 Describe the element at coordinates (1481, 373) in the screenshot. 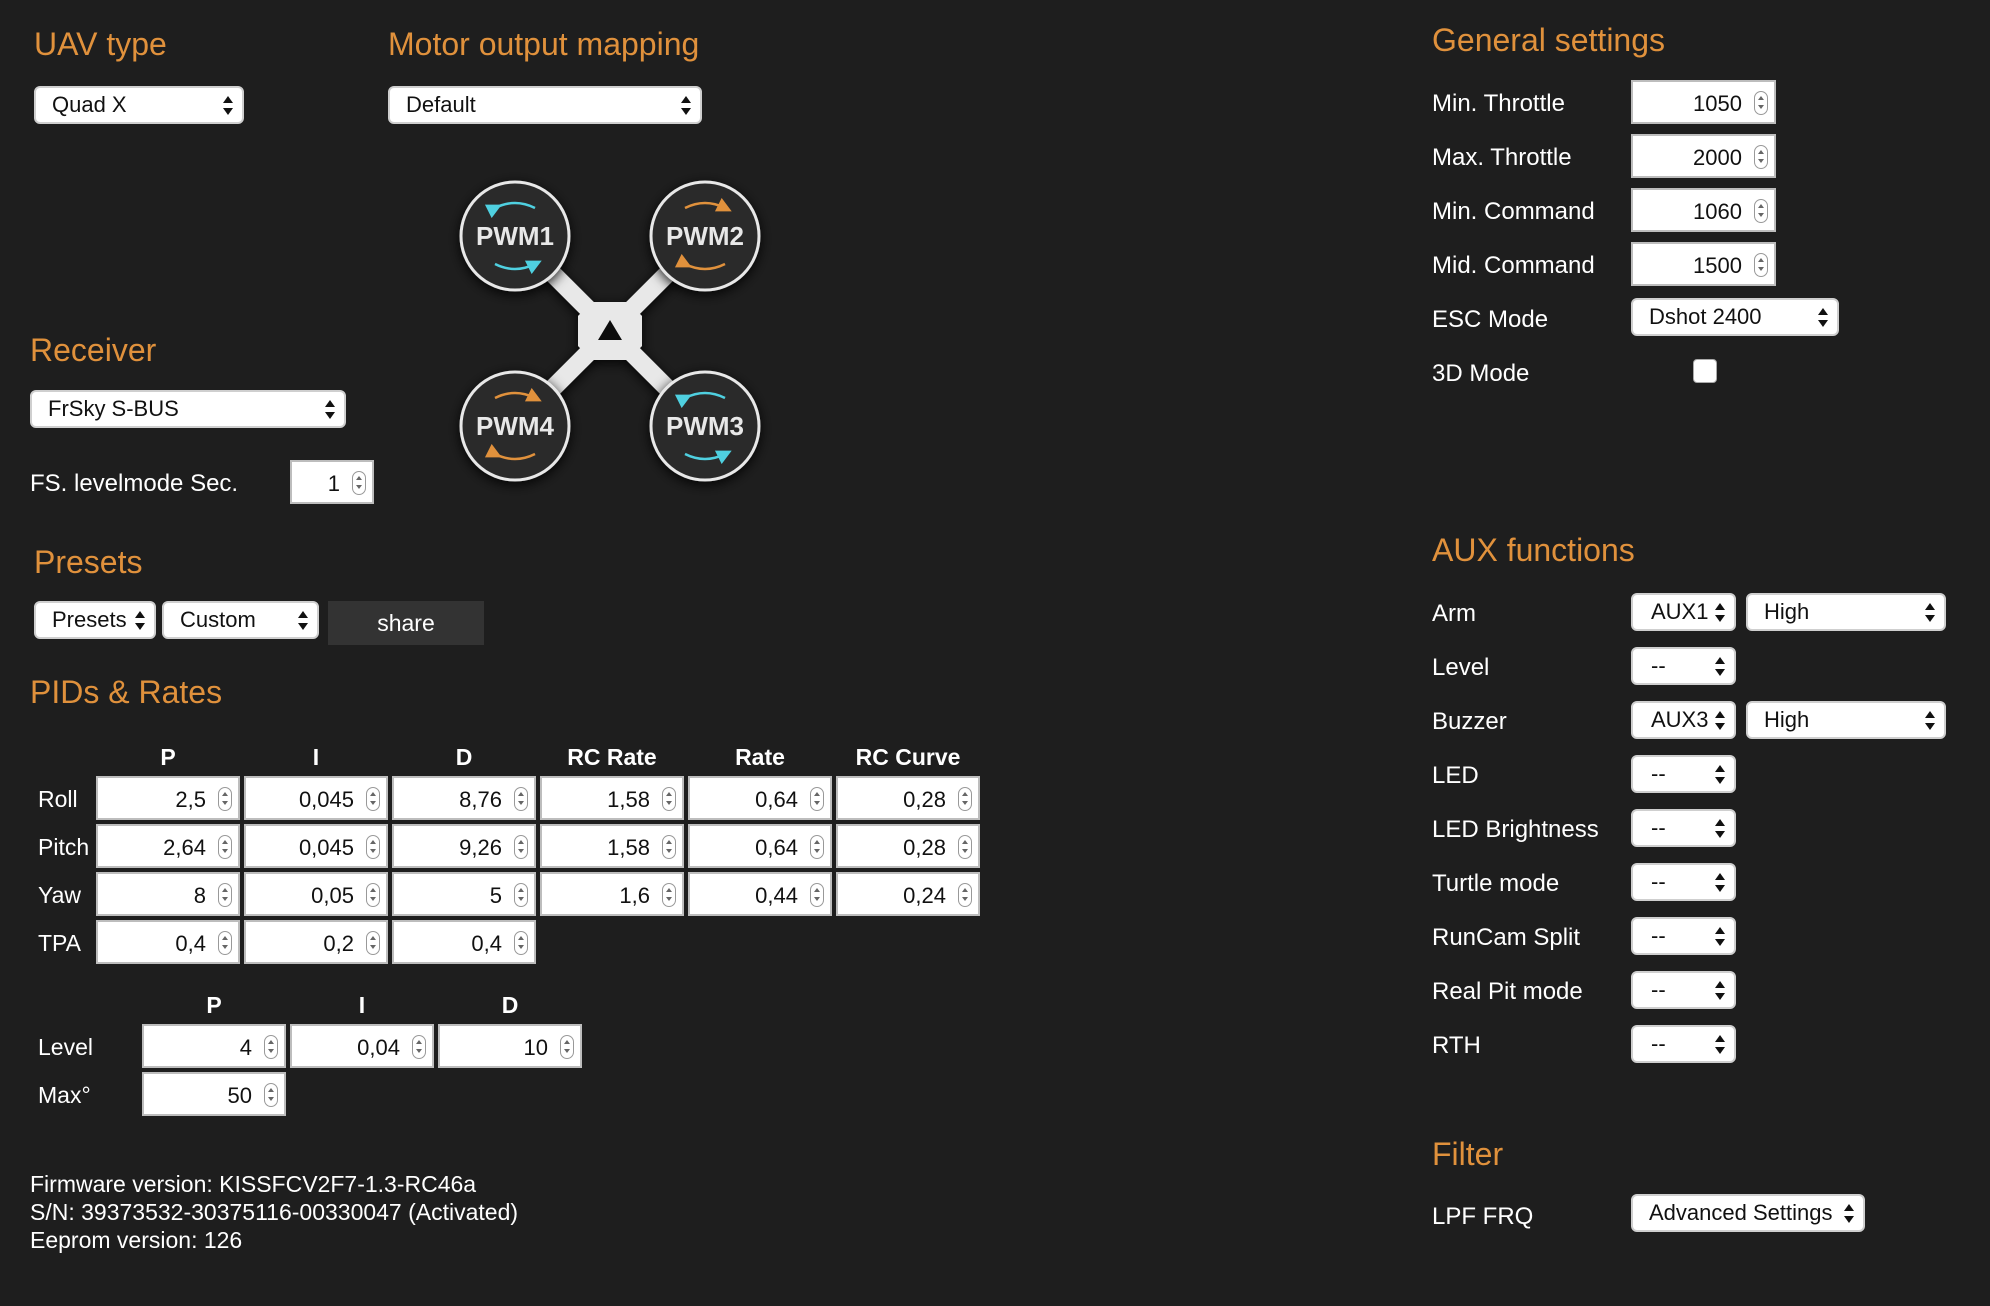

I see `mode-3d-label: 3D Mode` at that location.